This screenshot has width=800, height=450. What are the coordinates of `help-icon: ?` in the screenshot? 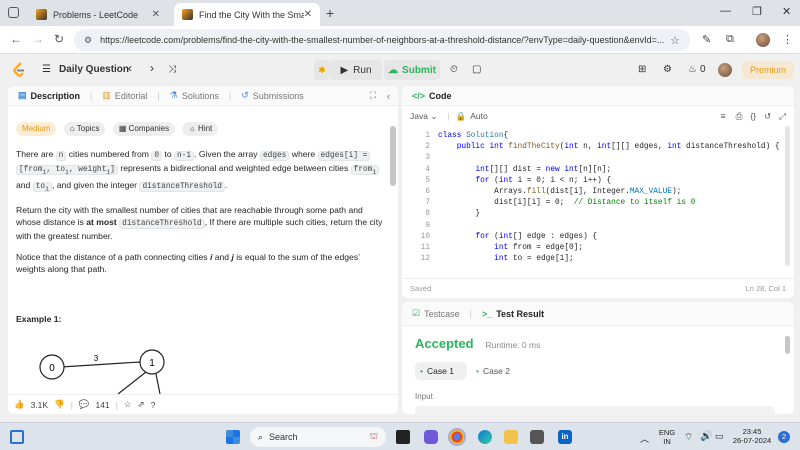 It's located at (153, 405).